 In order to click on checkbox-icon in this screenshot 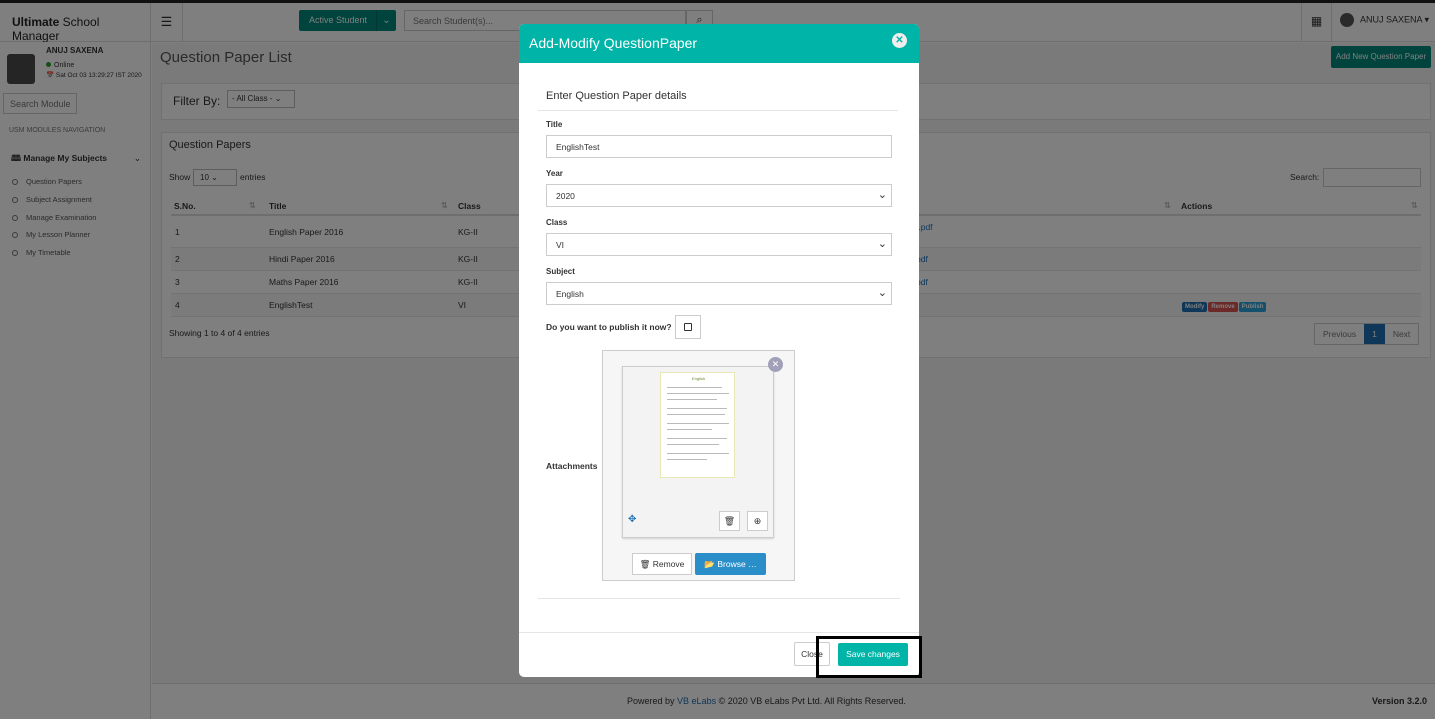, I will do `click(688, 327)`.